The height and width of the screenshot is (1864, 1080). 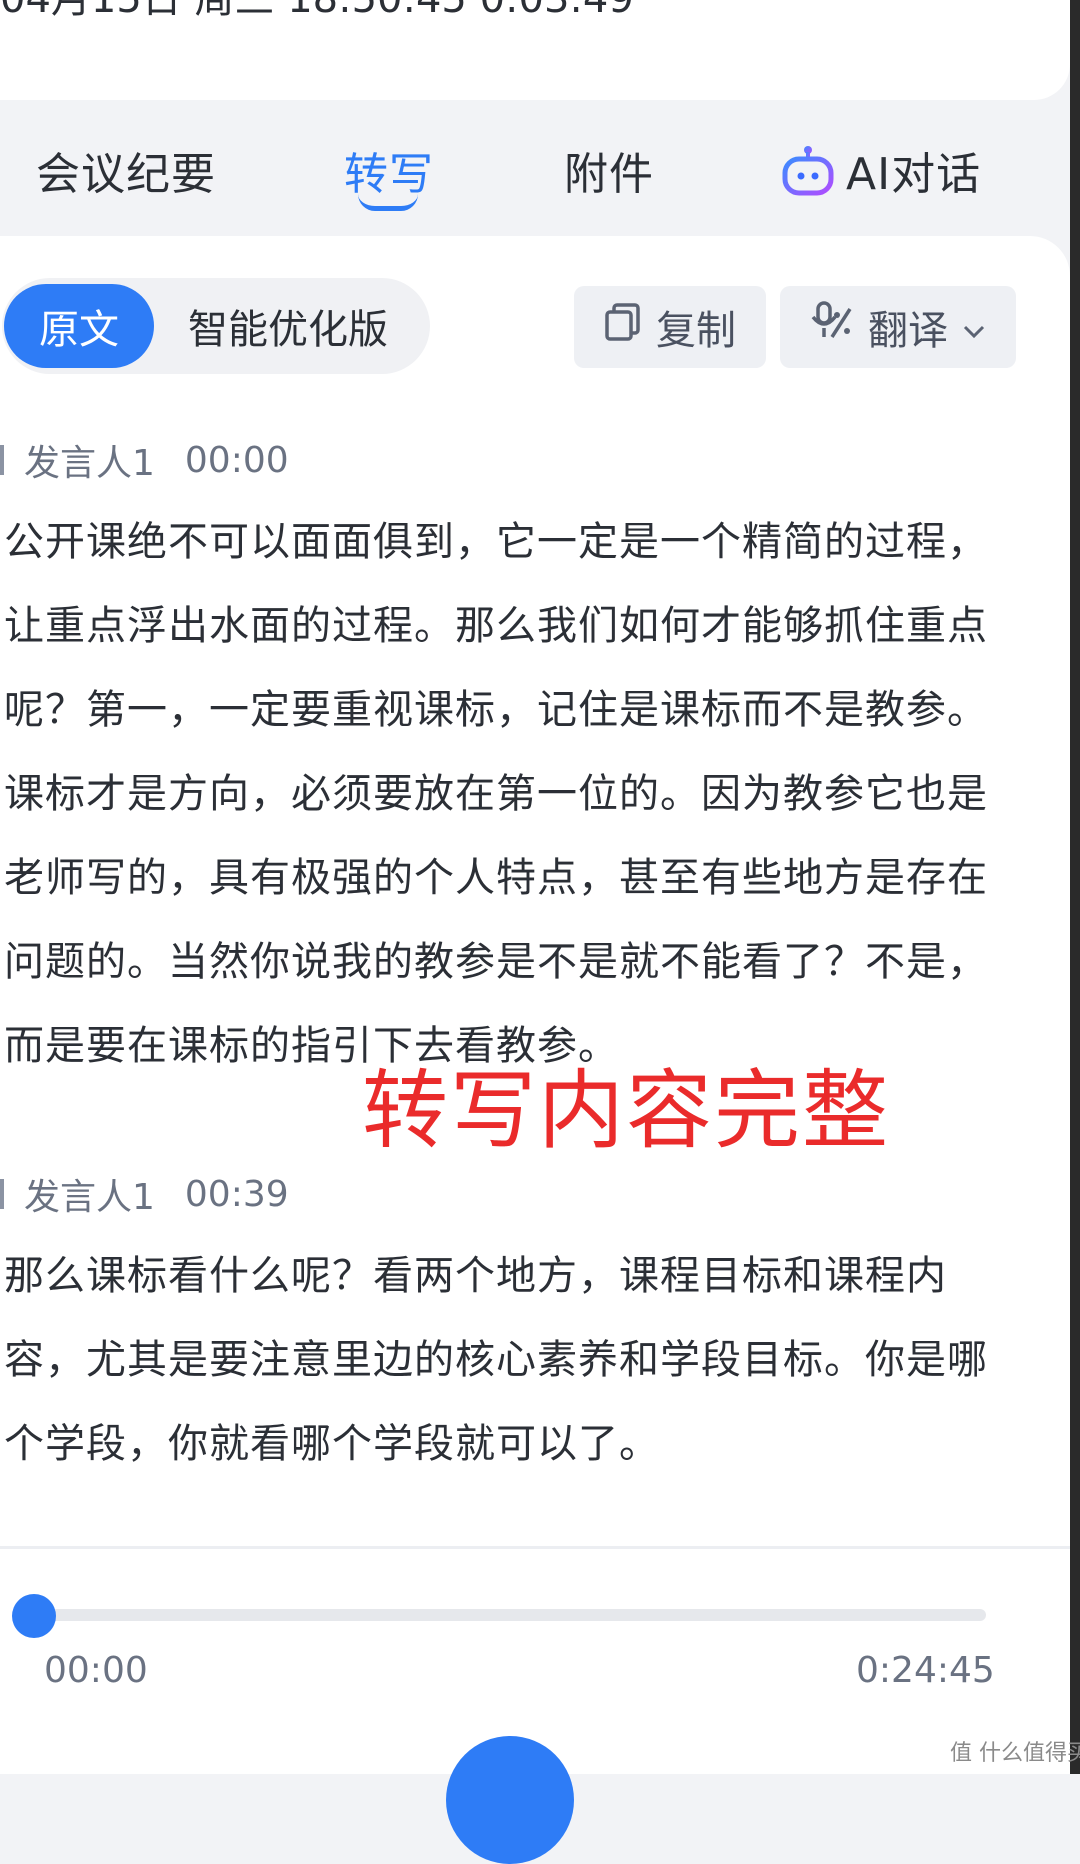 What do you see at coordinates (535, 170) in the screenshot?
I see `tab-bar: 会议纪要 转写 附件 AI对话` at bounding box center [535, 170].